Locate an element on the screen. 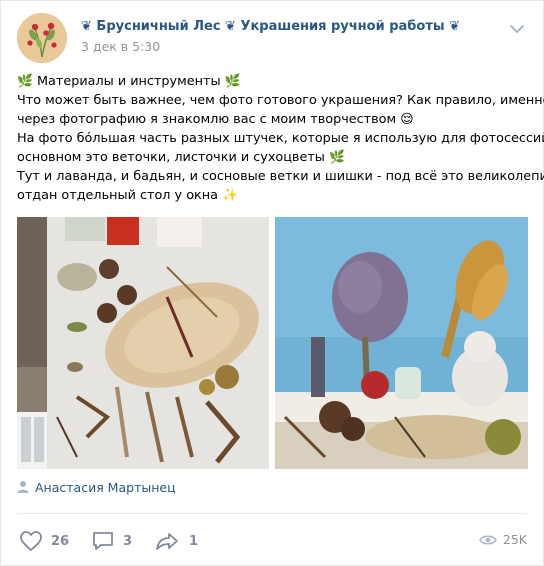 The width and height of the screenshot is (544, 566). post-signer: Анастасия Мартынец is located at coordinates (96, 489).